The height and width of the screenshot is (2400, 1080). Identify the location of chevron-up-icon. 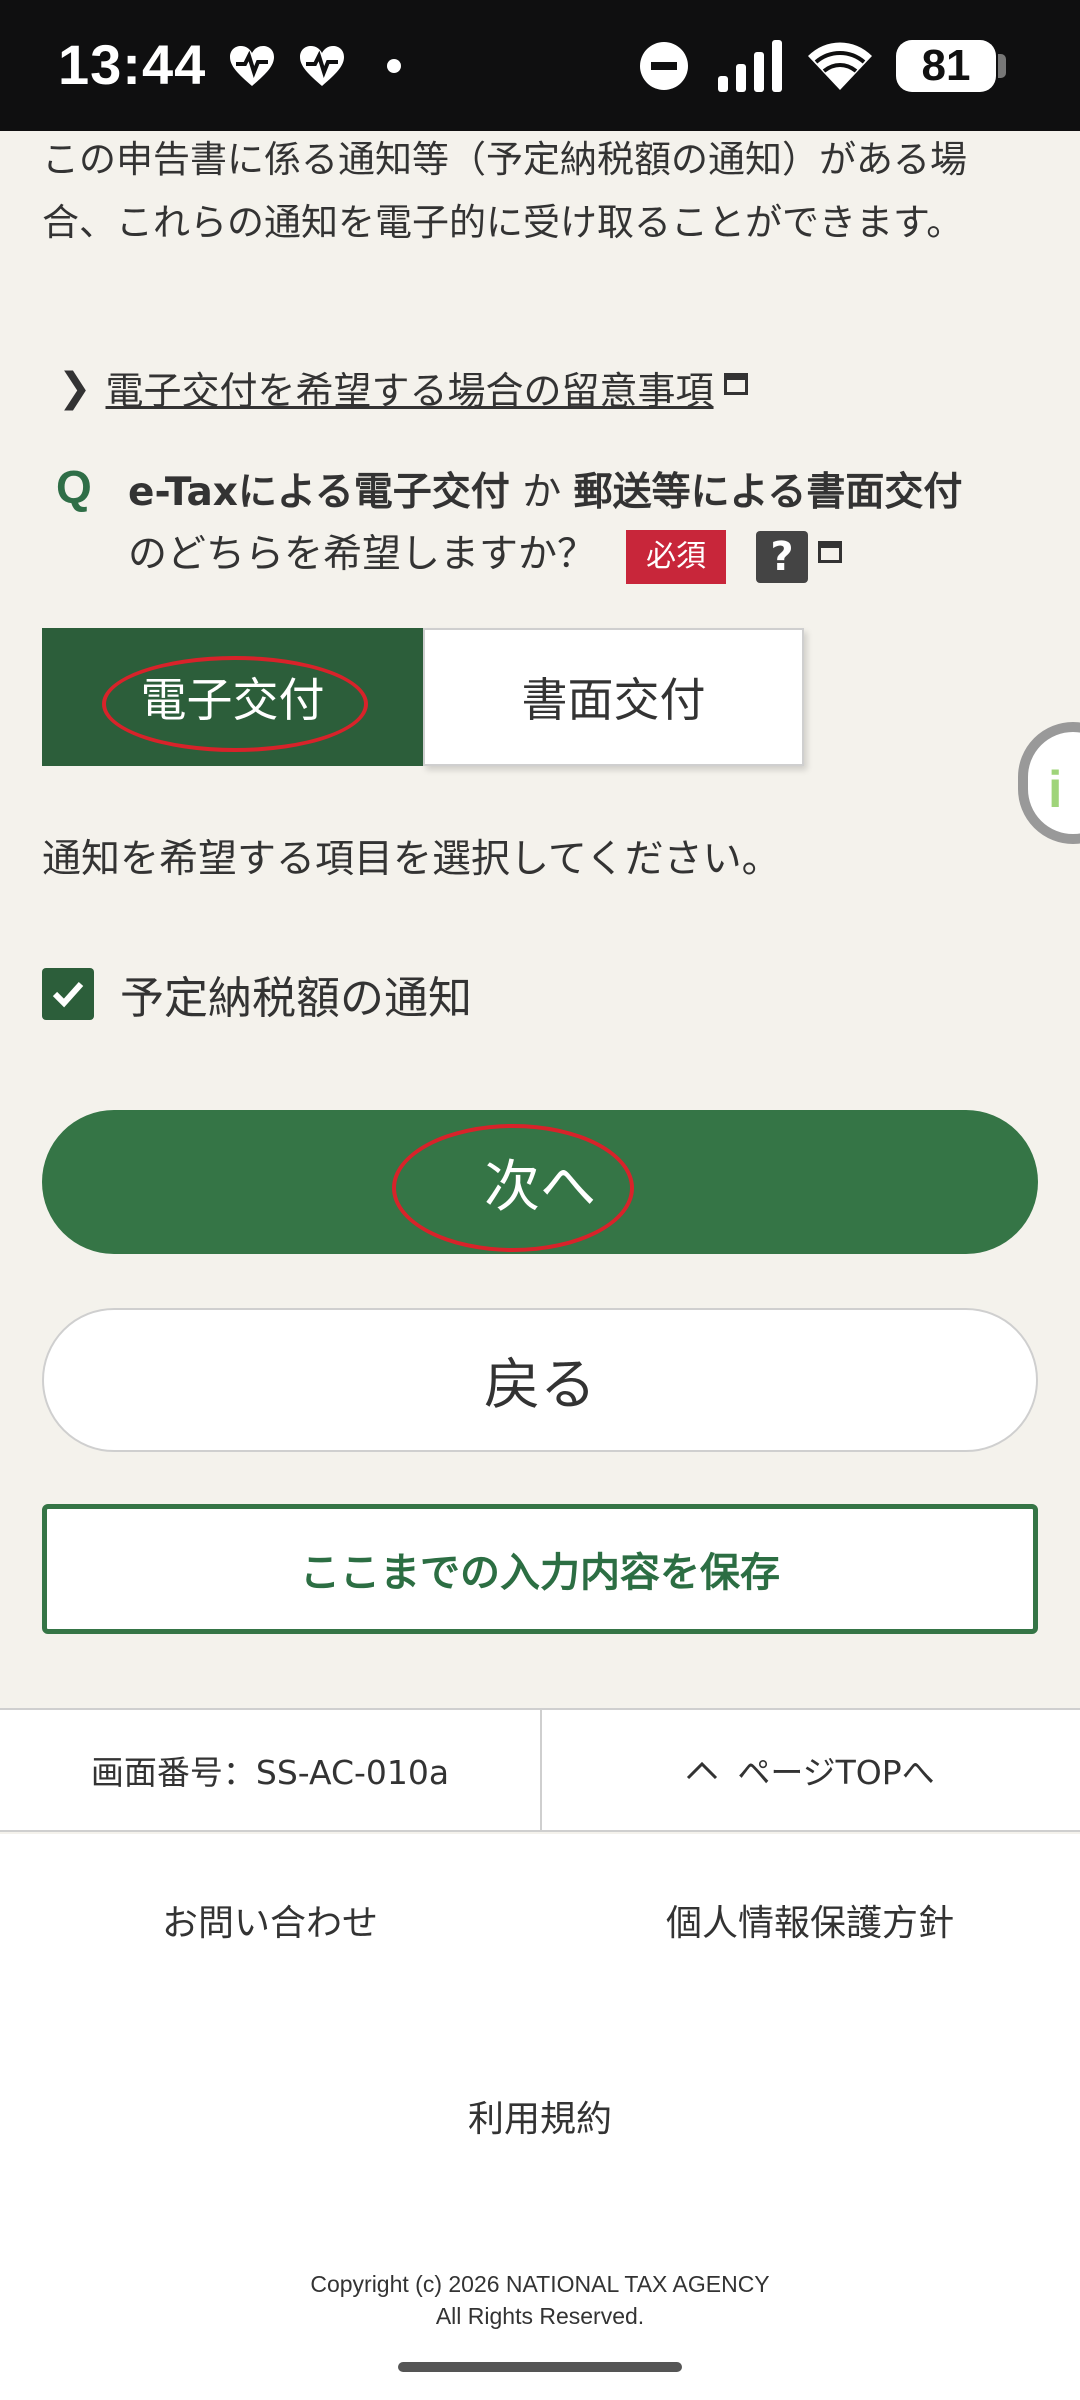
(702, 1770).